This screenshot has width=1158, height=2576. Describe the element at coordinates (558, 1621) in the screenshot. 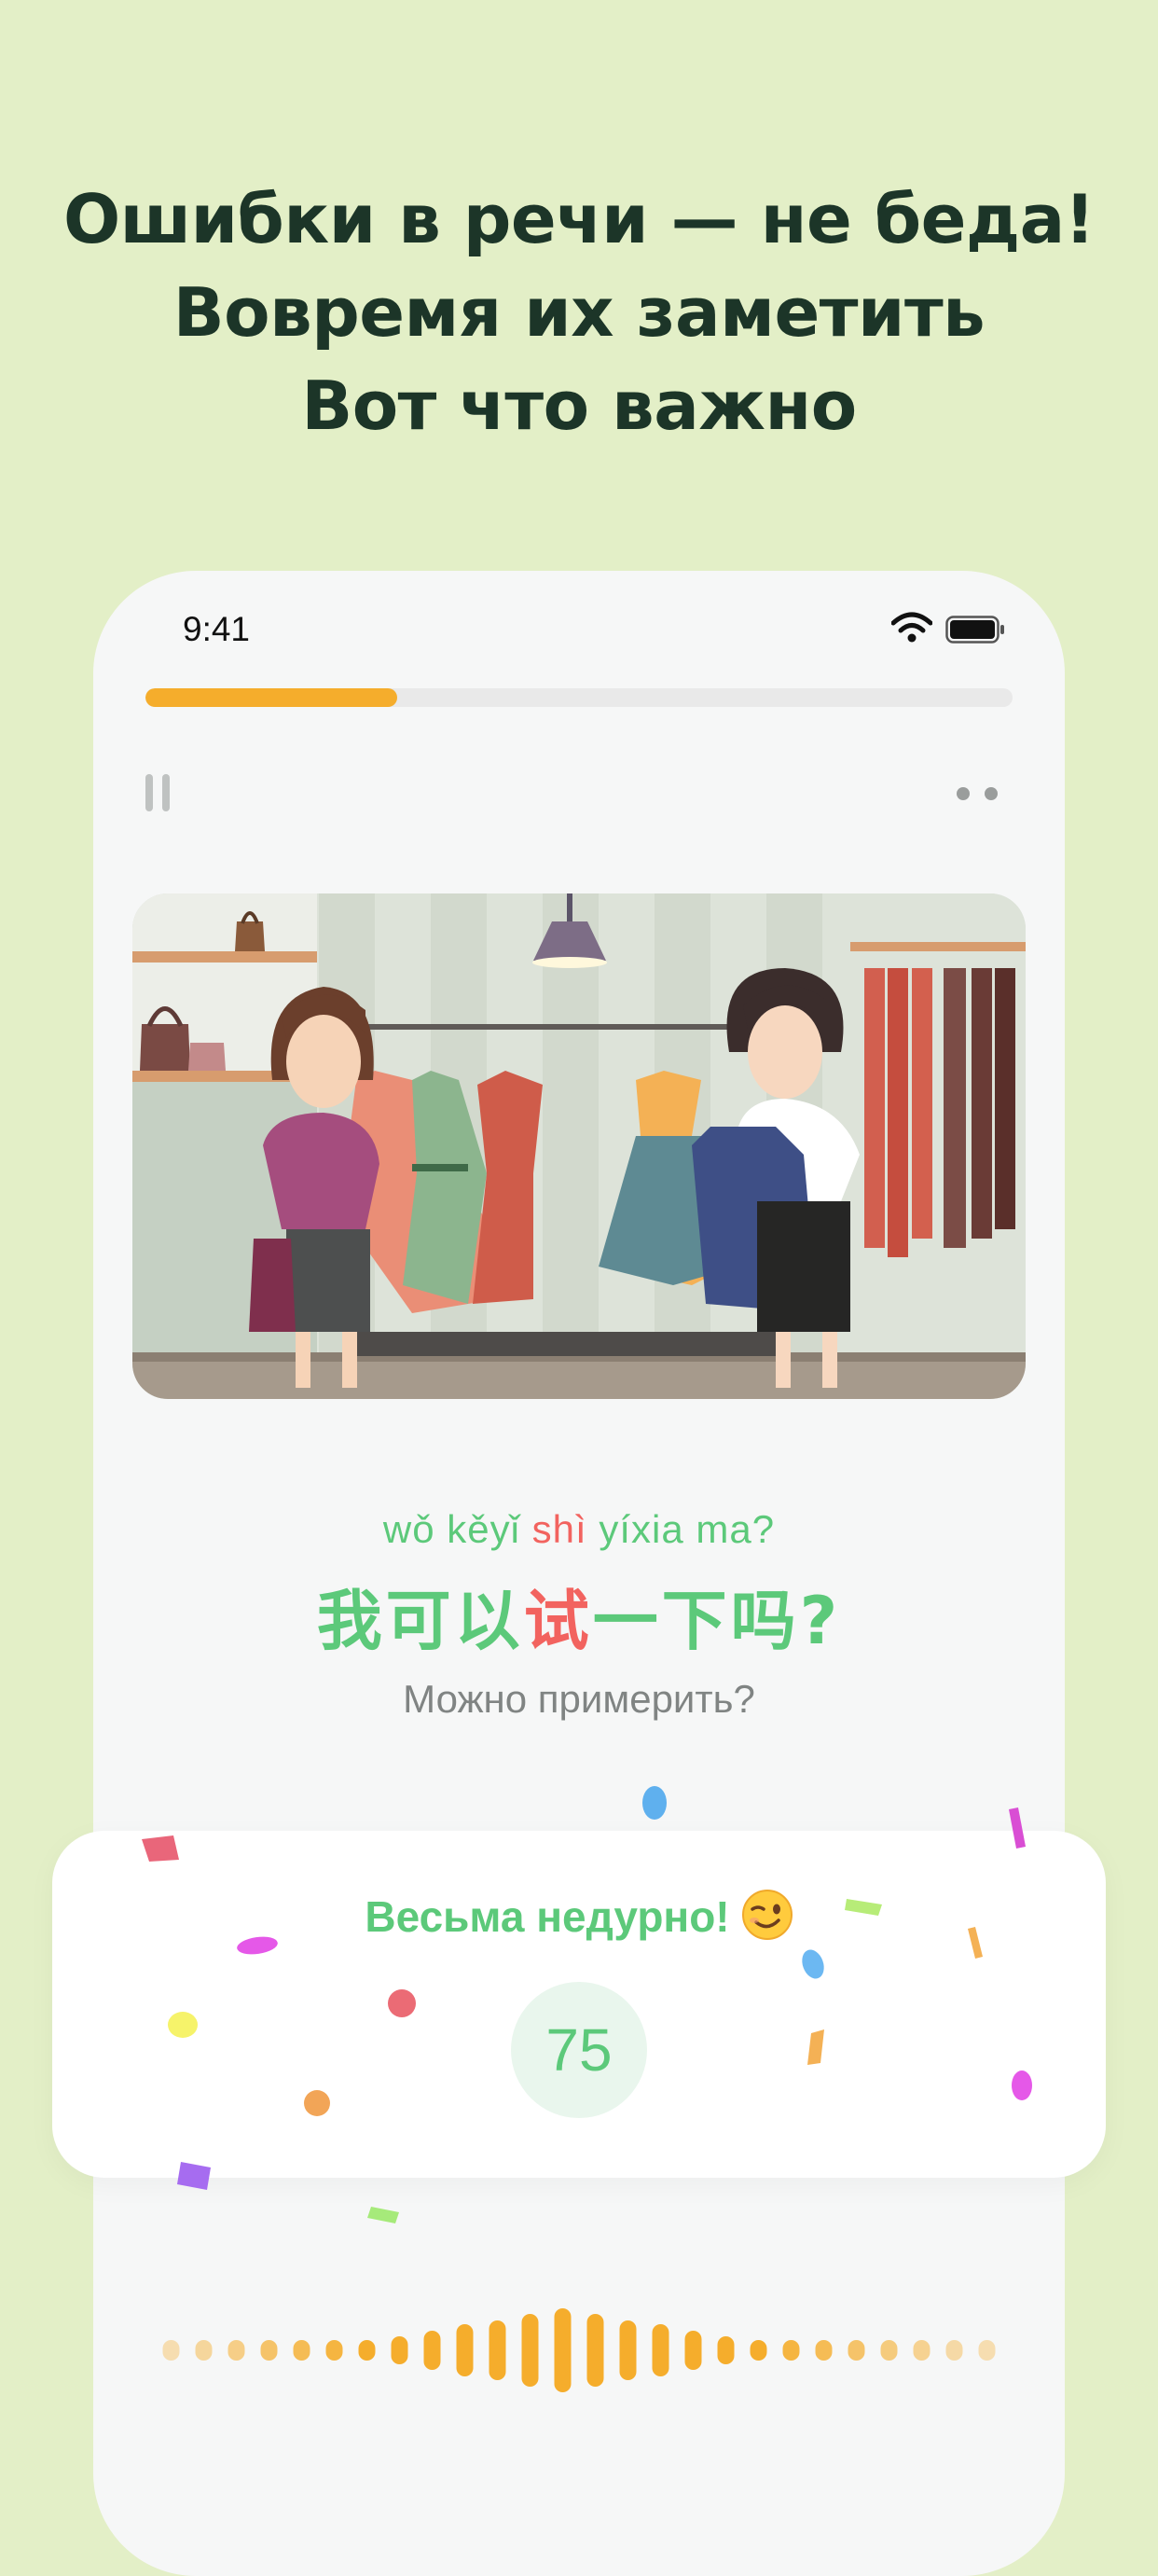

I see `hanzi-highlight: 试` at that location.